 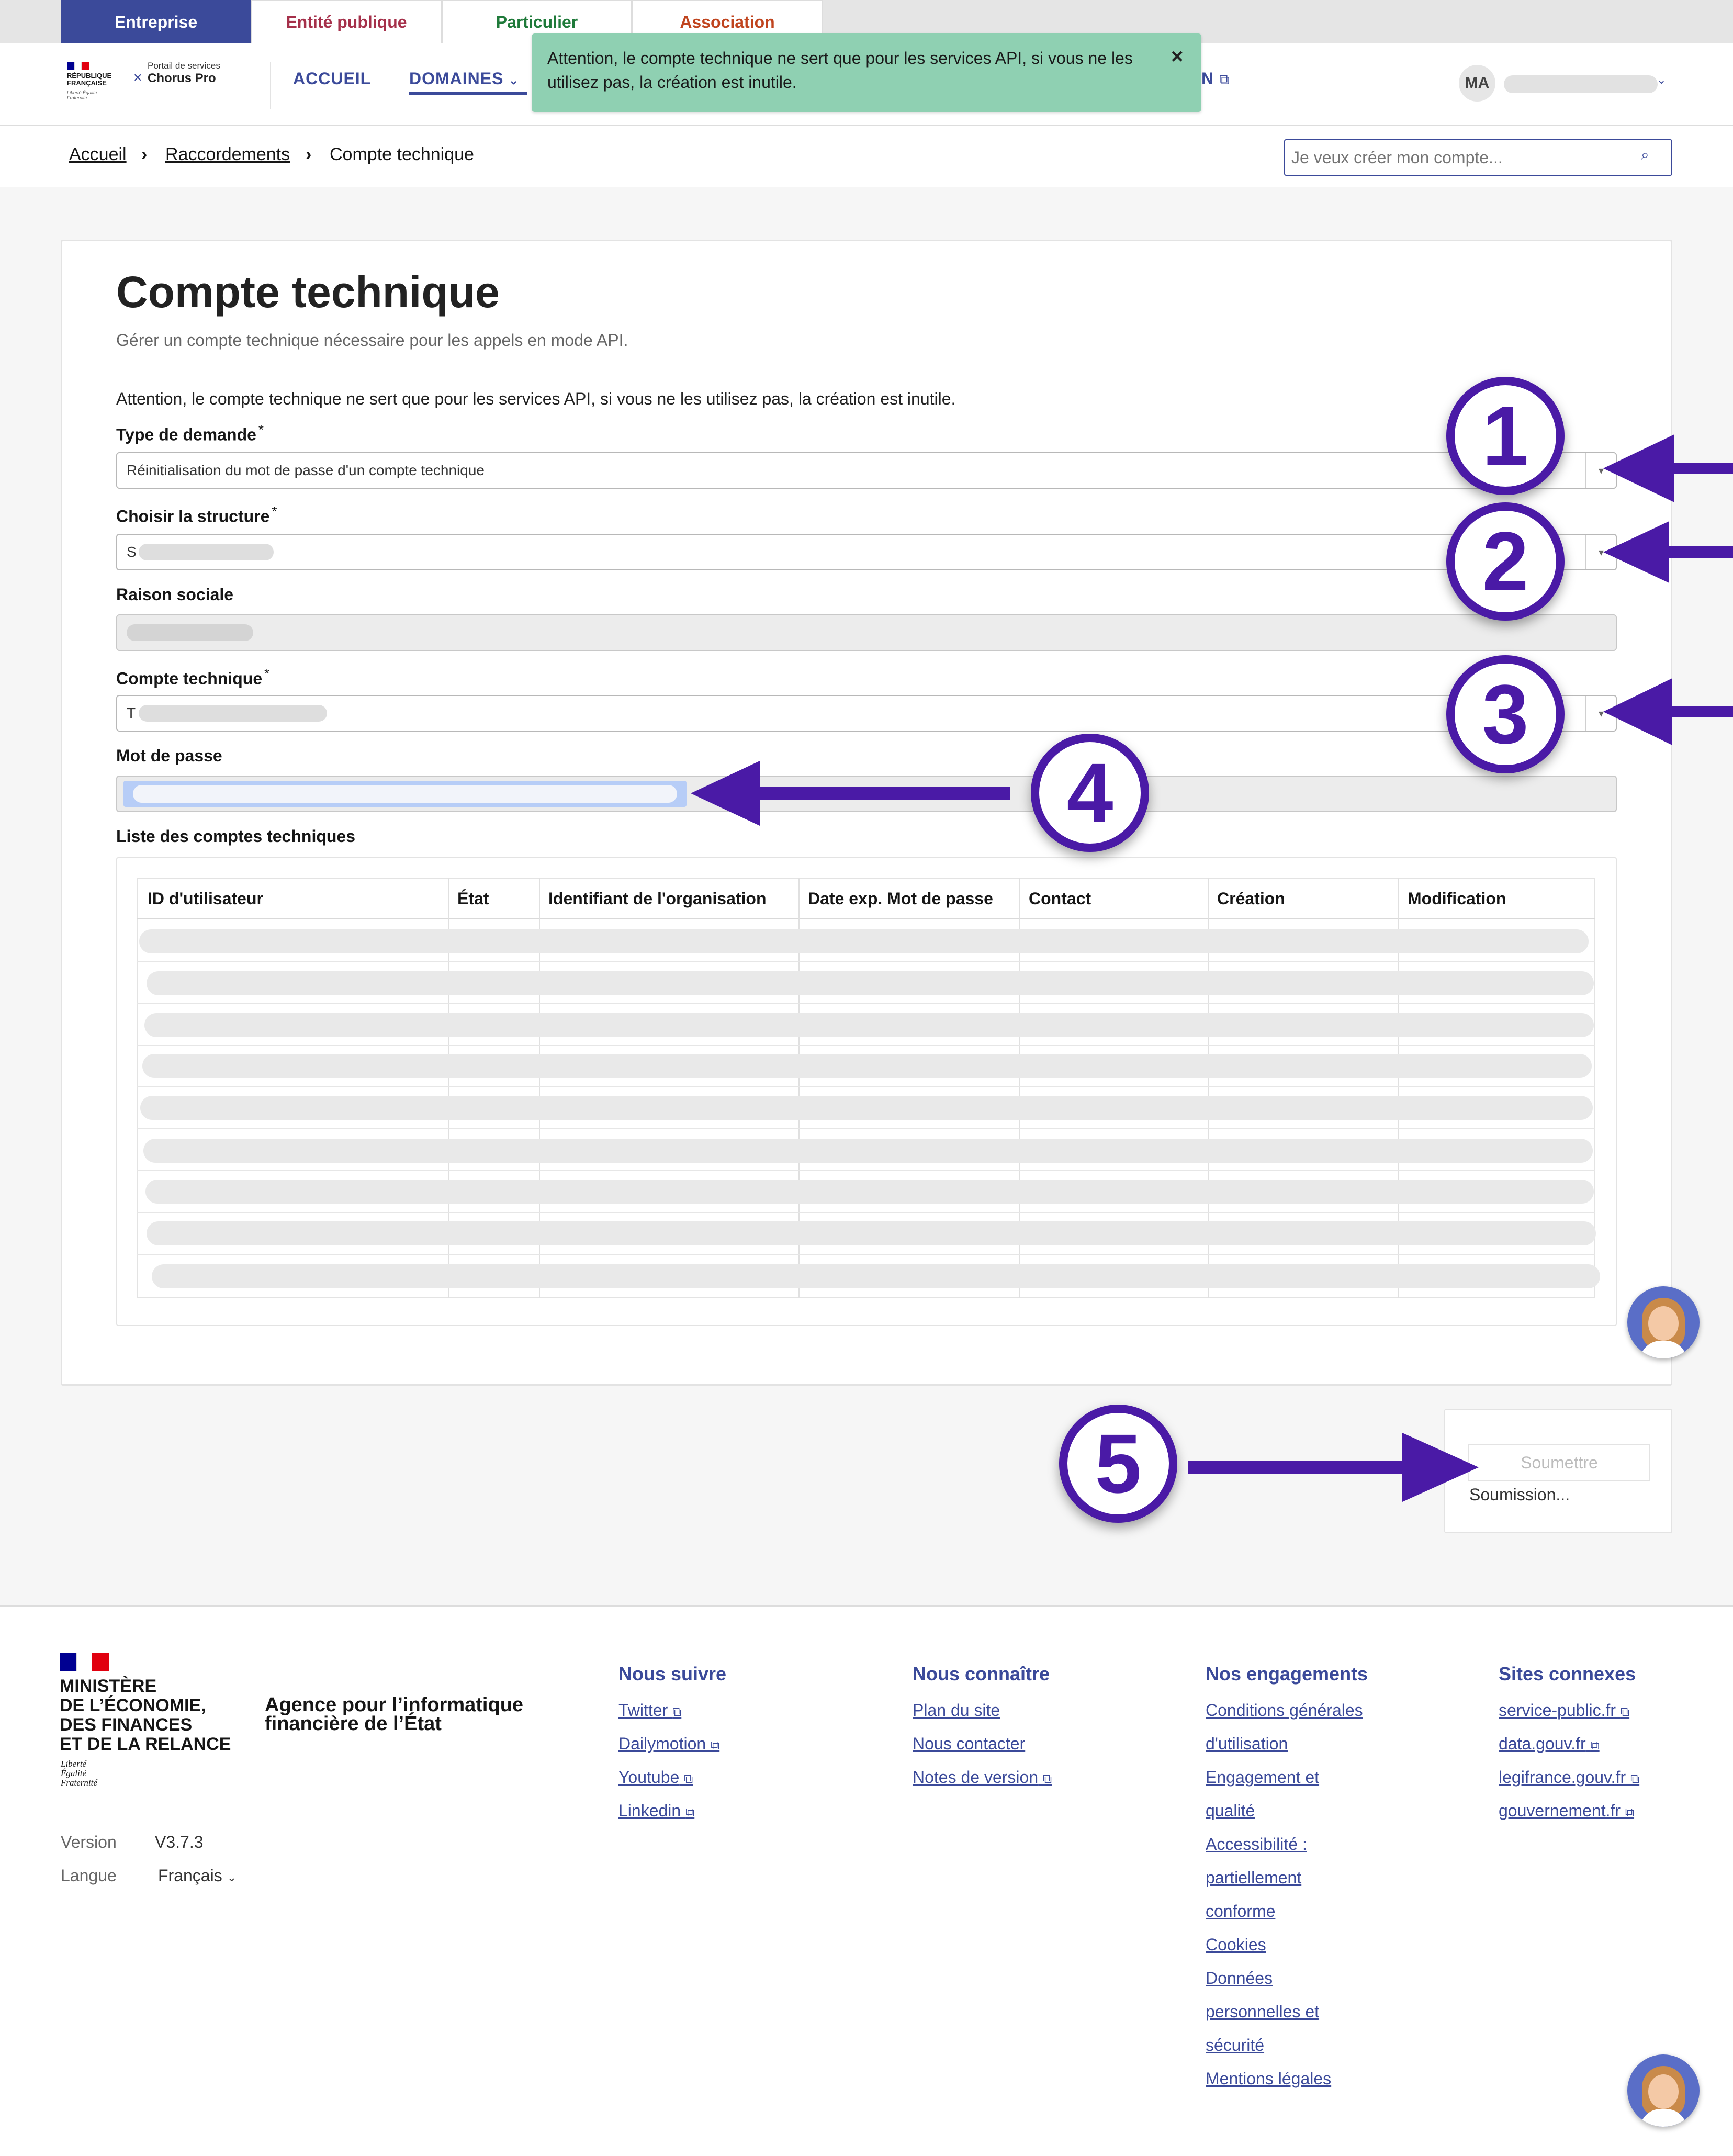 I want to click on column-header-id: ID d'utilisateur, so click(x=201, y=898).